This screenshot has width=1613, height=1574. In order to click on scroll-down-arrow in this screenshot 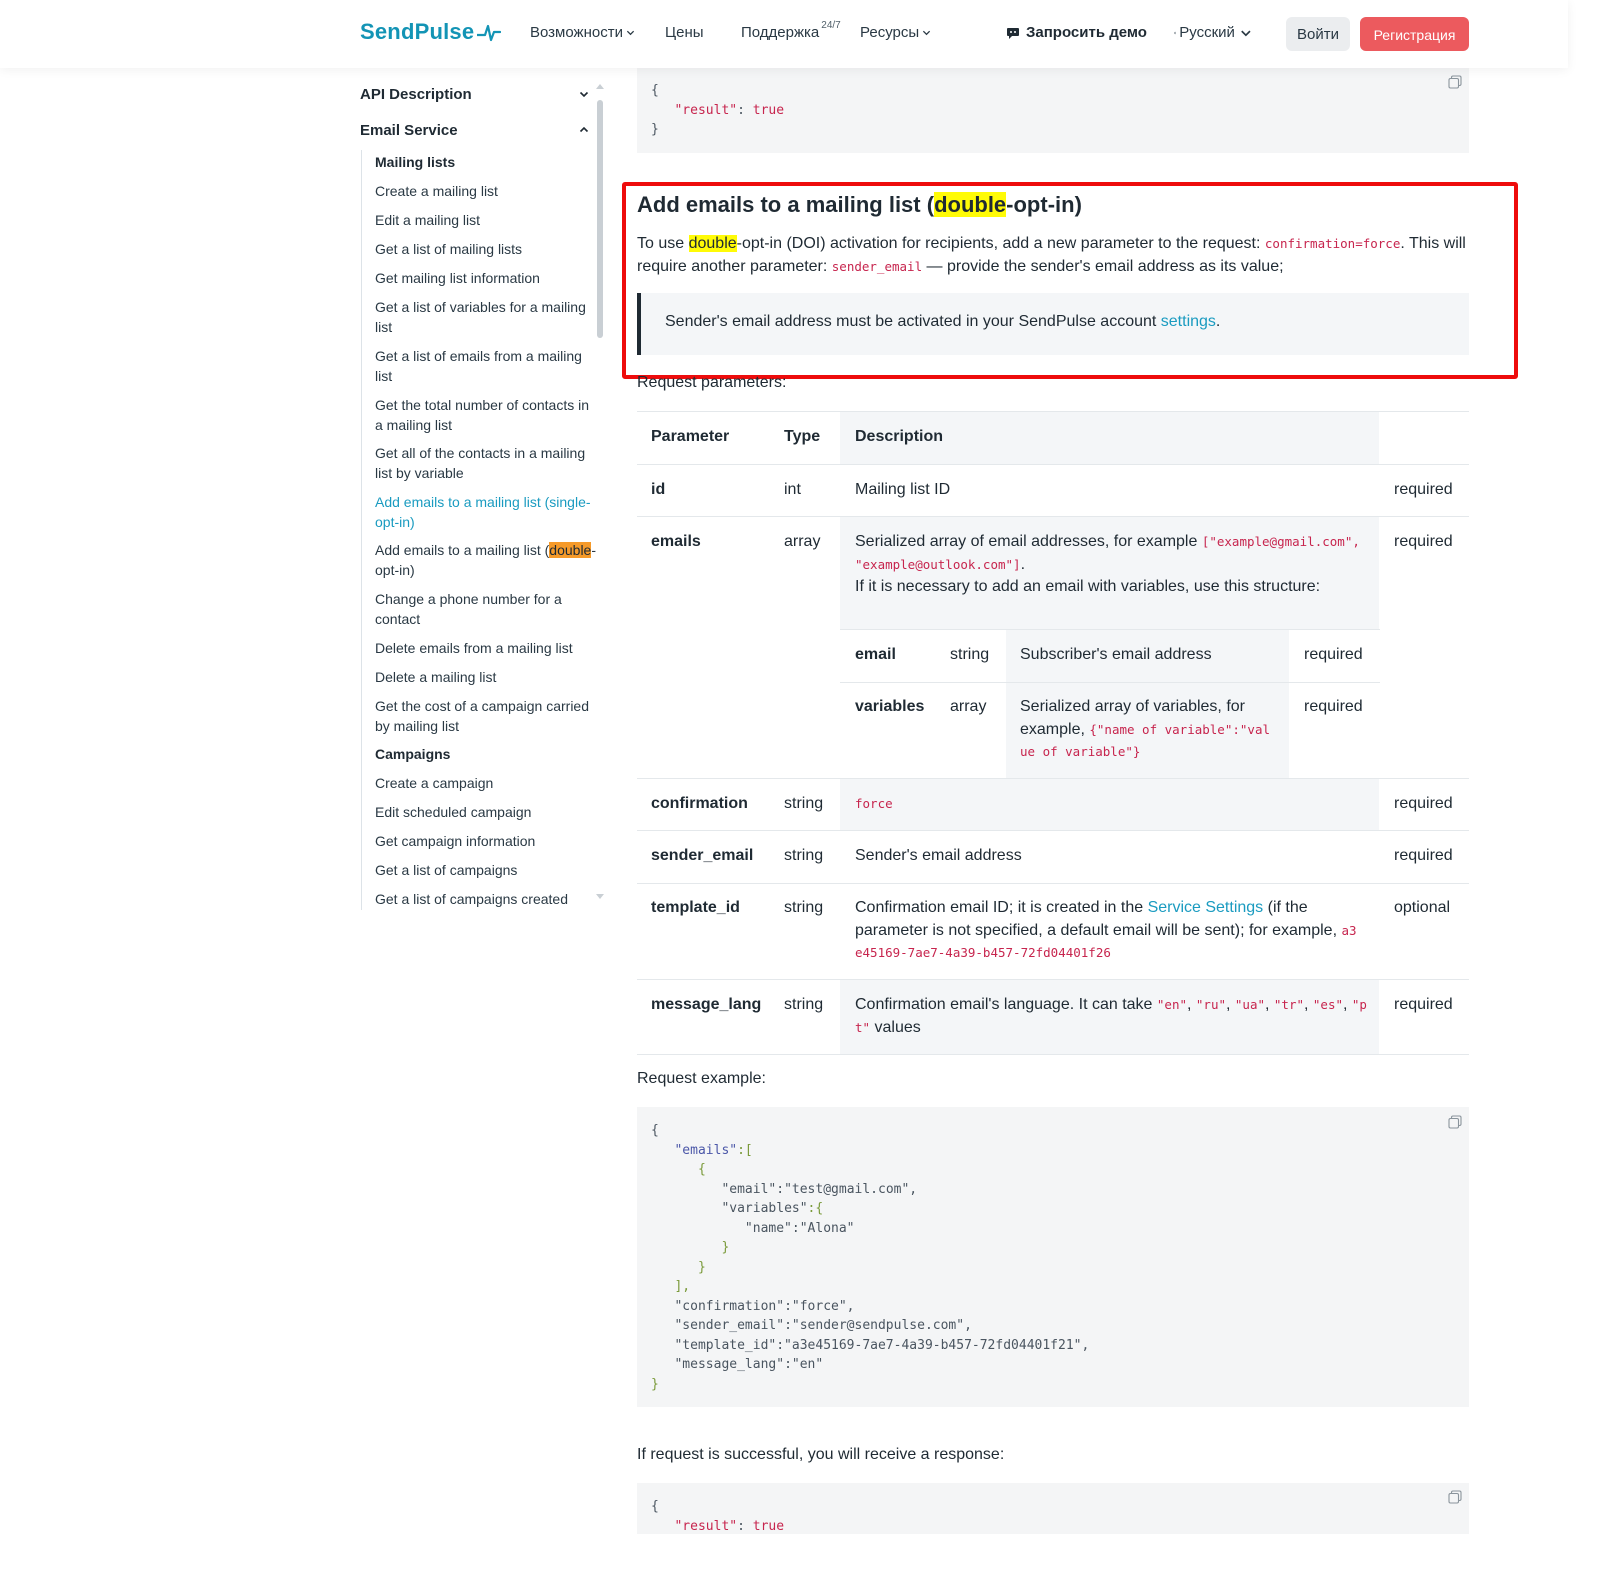, I will do `click(600, 896)`.